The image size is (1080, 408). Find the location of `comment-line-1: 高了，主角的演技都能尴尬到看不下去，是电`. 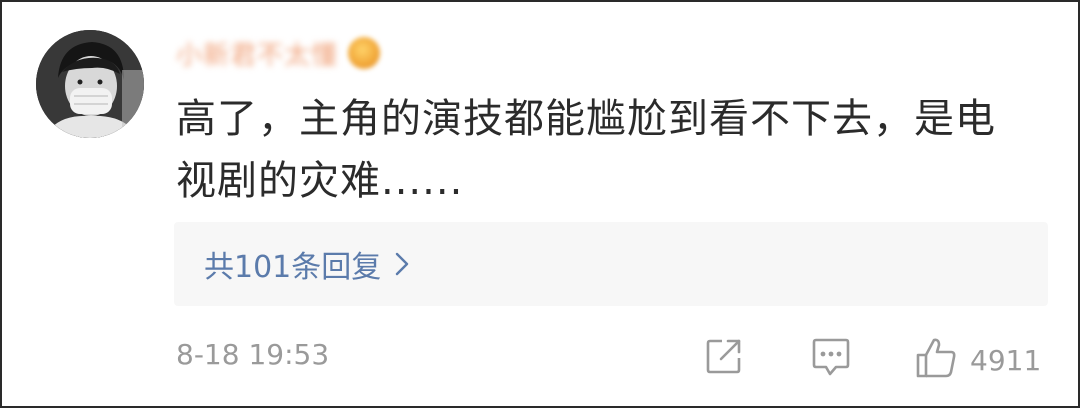

comment-line-1: 高了，主角的演技都能尴尬到看不下去，是电 is located at coordinates (586, 119).